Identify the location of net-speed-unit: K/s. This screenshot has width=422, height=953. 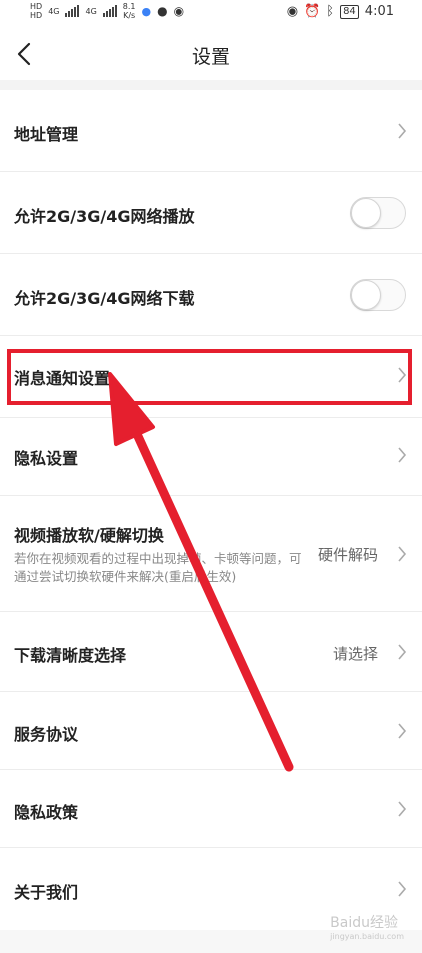
(129, 15).